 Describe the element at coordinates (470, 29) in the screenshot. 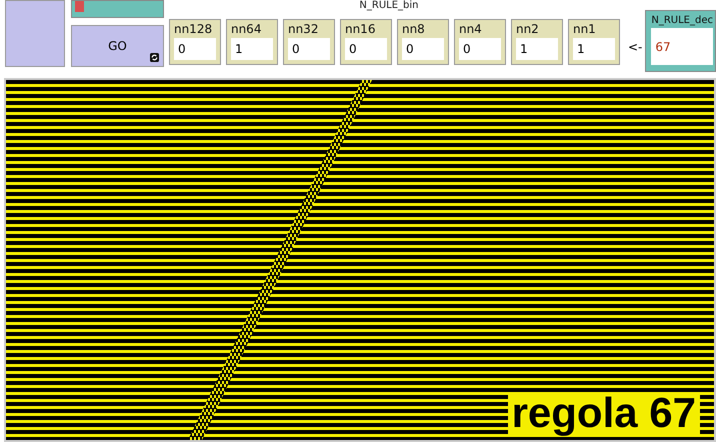

I see `input-label: nn4` at that location.